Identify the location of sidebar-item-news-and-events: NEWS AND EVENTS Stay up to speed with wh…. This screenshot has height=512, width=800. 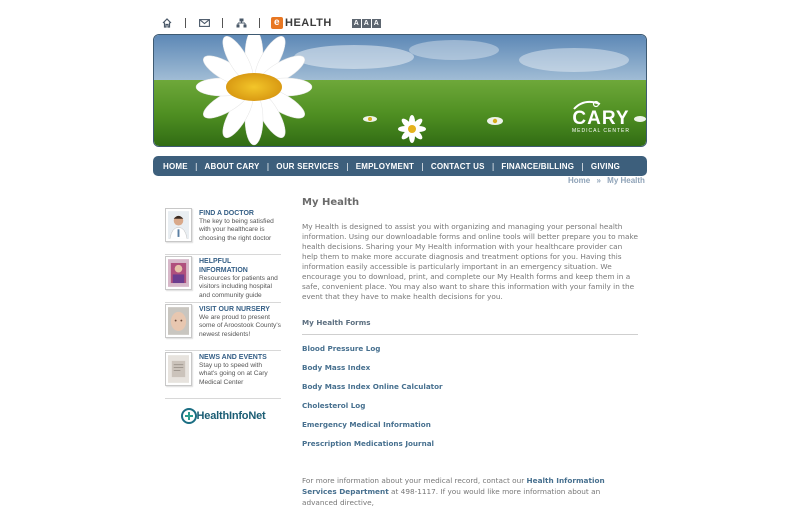
(223, 375).